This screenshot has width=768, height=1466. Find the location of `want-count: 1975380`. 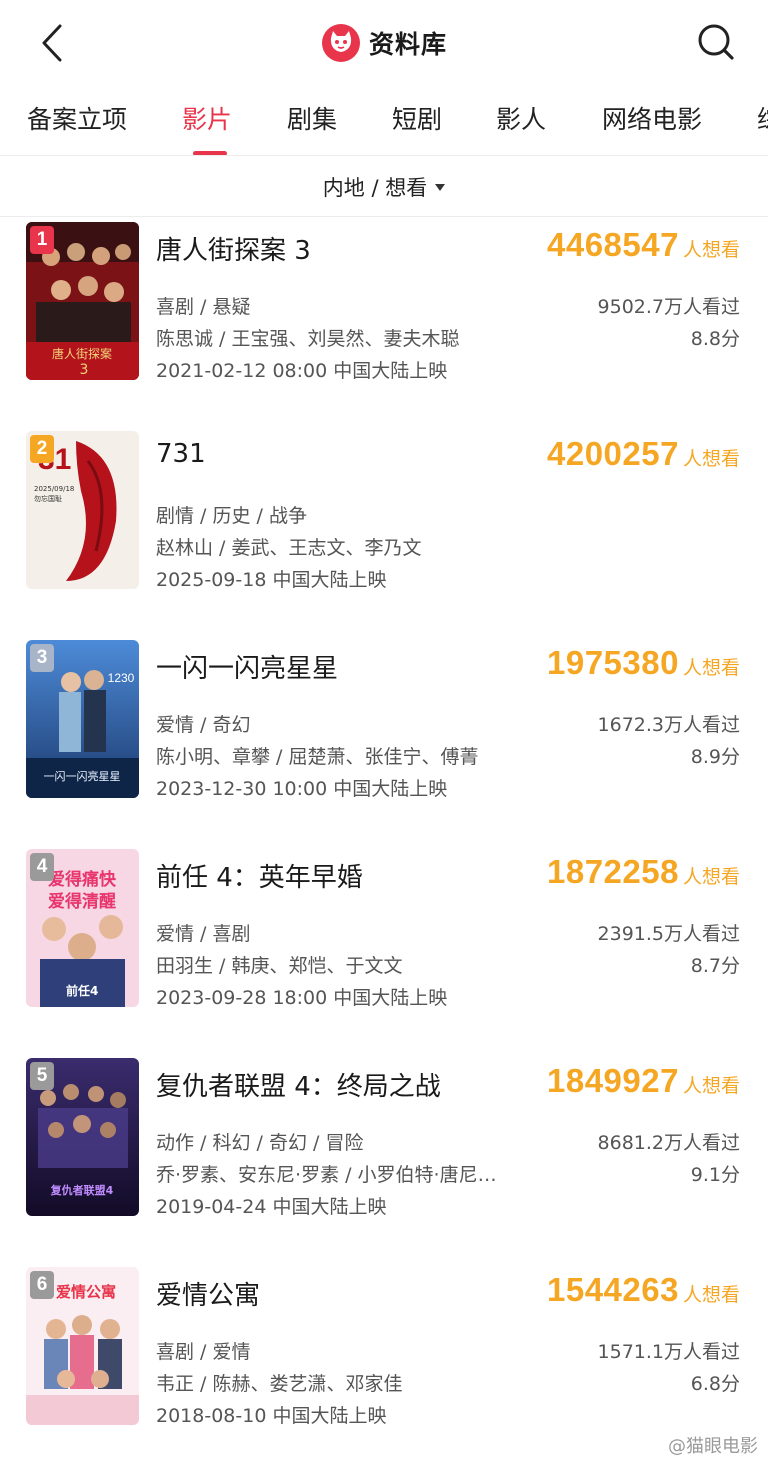

want-count: 1975380 is located at coordinates (613, 662).